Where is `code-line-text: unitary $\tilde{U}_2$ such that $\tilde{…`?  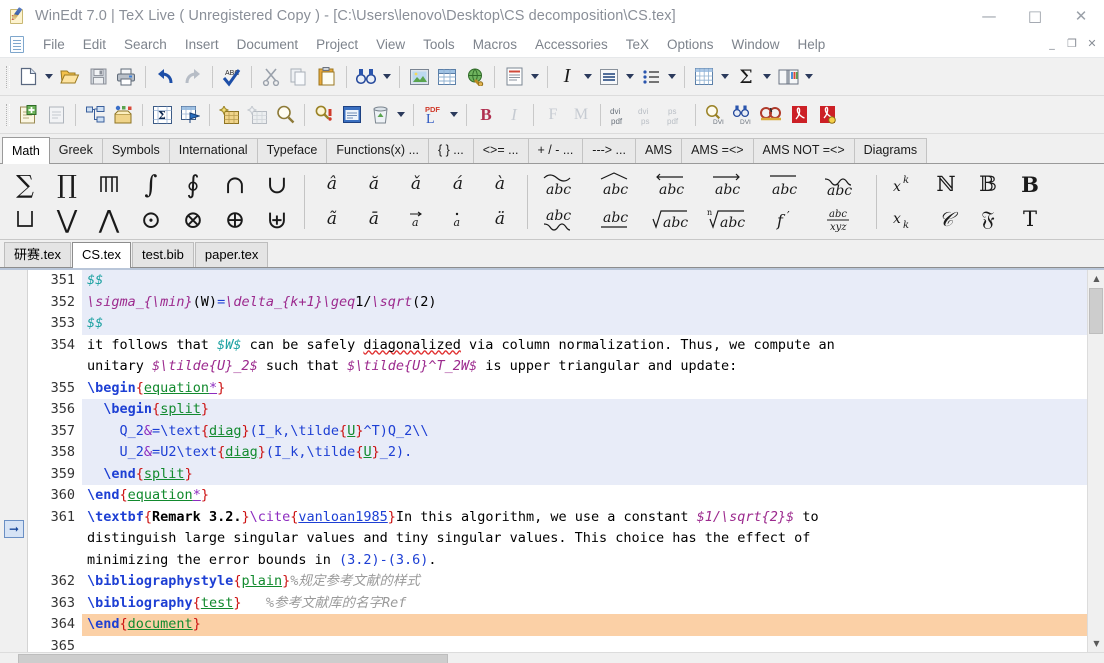 code-line-text: unitary $\tilde{U}_2$ such that $\tilde{… is located at coordinates (593, 367).